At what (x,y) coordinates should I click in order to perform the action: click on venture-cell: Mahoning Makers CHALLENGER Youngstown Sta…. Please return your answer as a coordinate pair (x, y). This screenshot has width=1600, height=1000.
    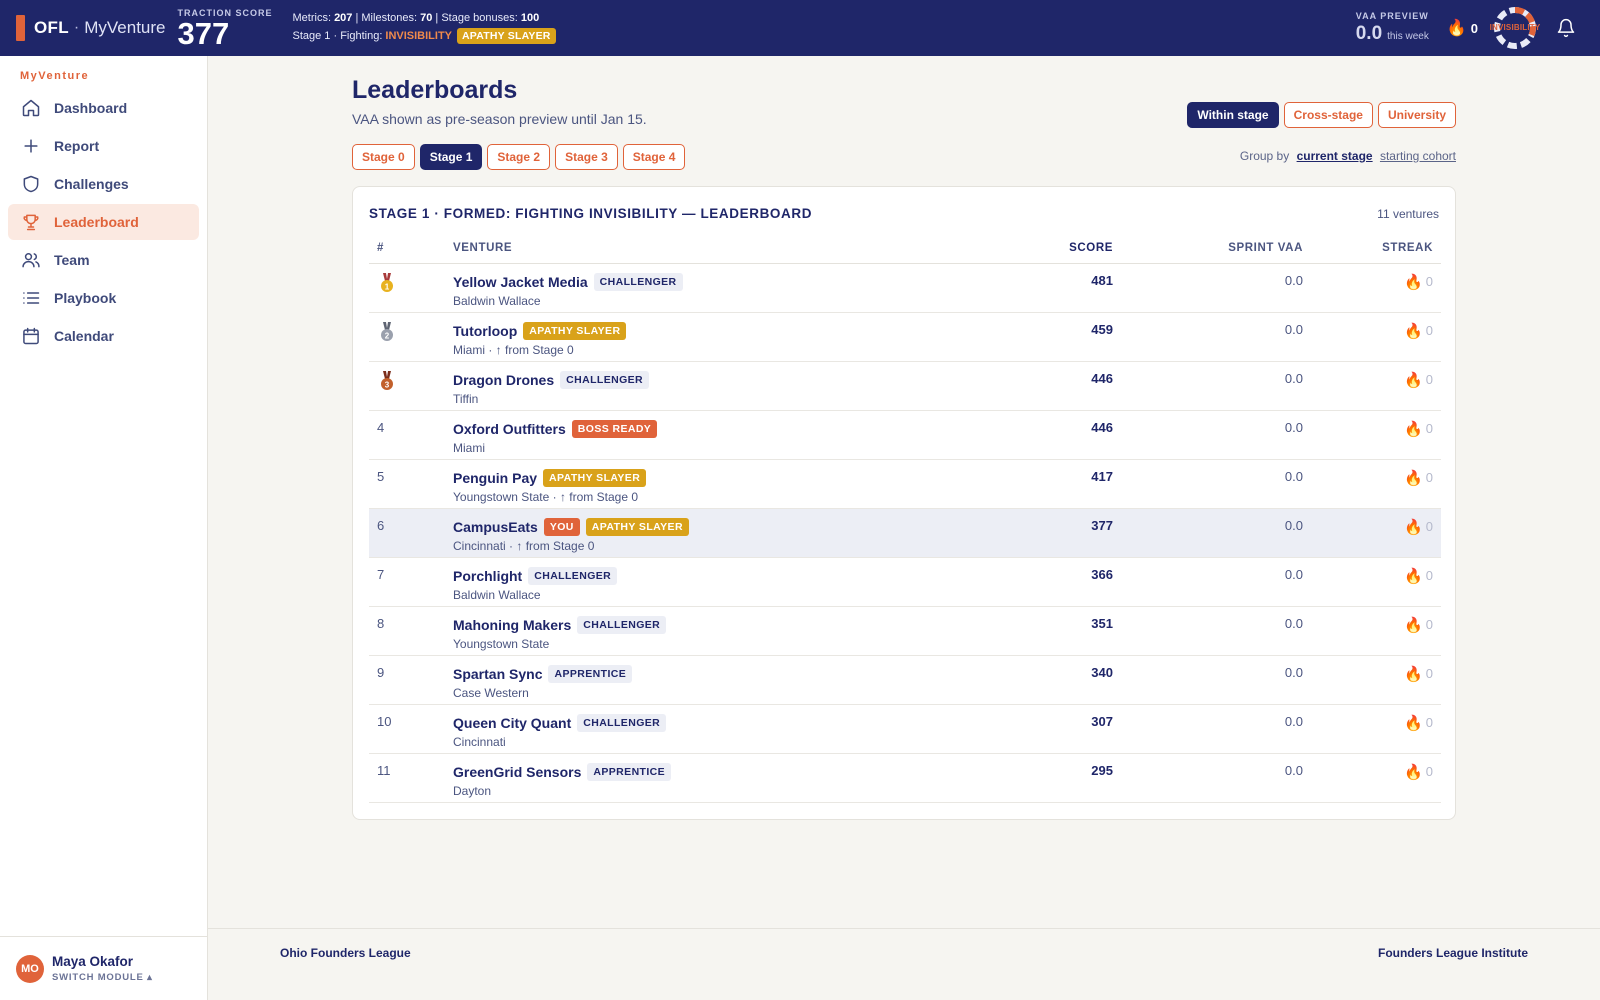
    Looking at the image, I should click on (713, 631).